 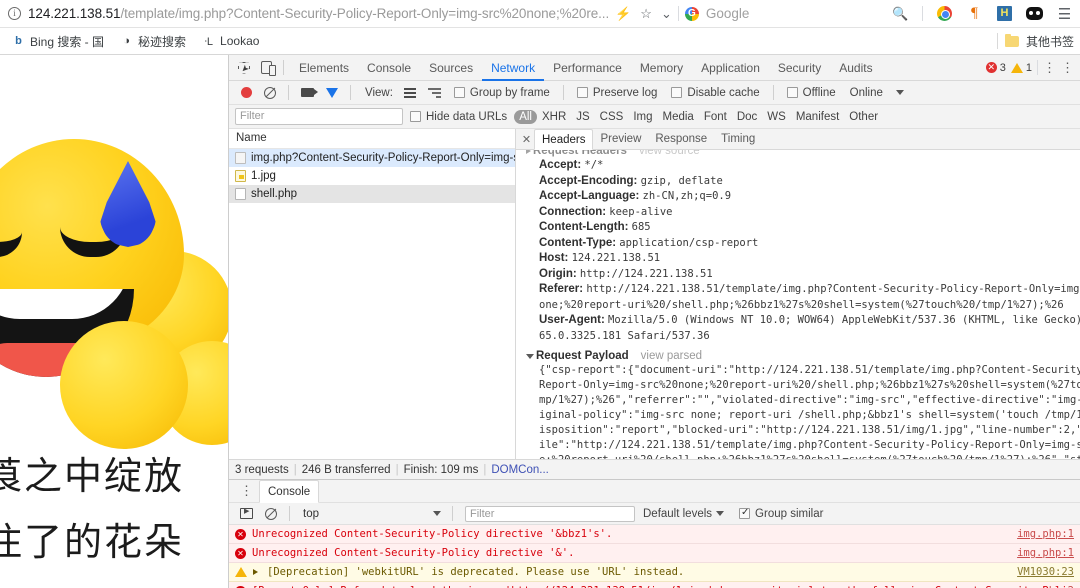 What do you see at coordinates (683, 514) in the screenshot?
I see `console-levels-select: Default levels` at bounding box center [683, 514].